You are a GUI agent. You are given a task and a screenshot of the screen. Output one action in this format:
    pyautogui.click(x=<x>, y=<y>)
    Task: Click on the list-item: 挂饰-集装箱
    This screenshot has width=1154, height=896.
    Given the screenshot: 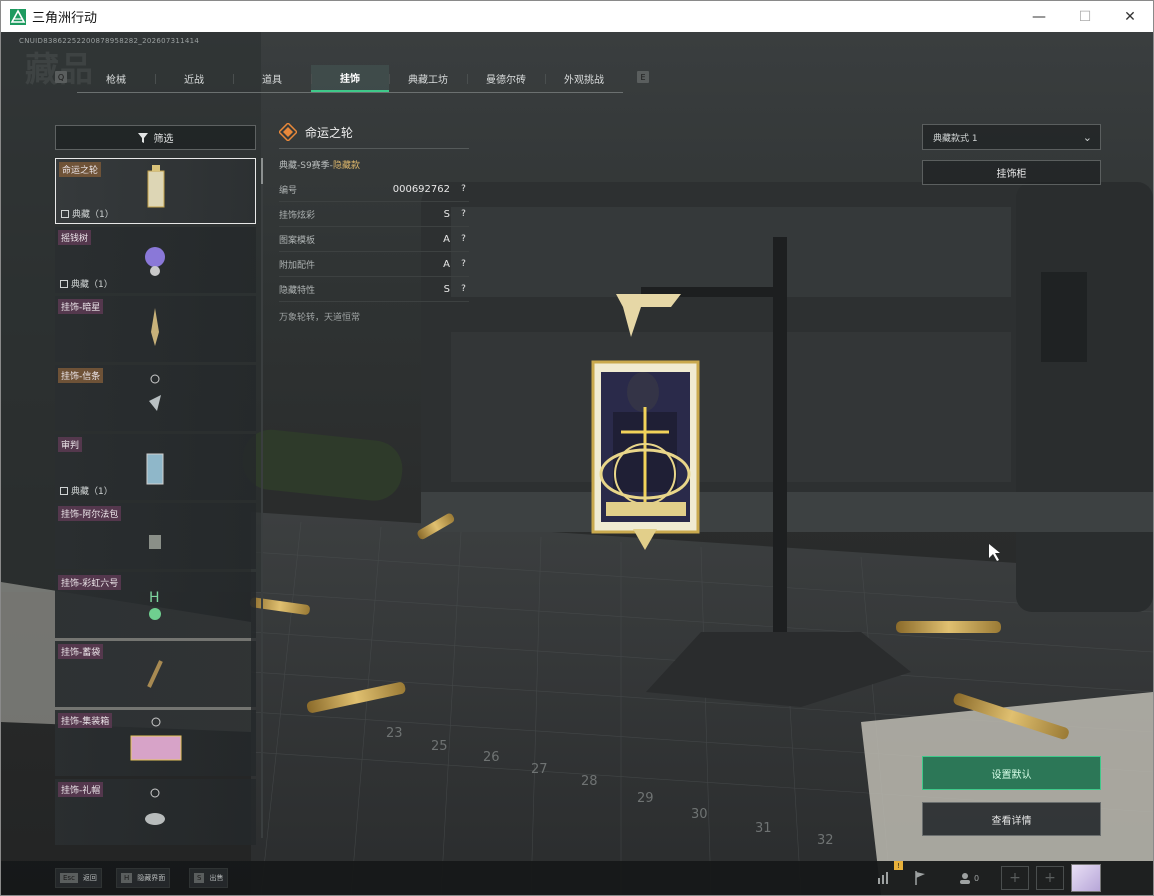 What is the action you would take?
    pyautogui.click(x=155, y=743)
    